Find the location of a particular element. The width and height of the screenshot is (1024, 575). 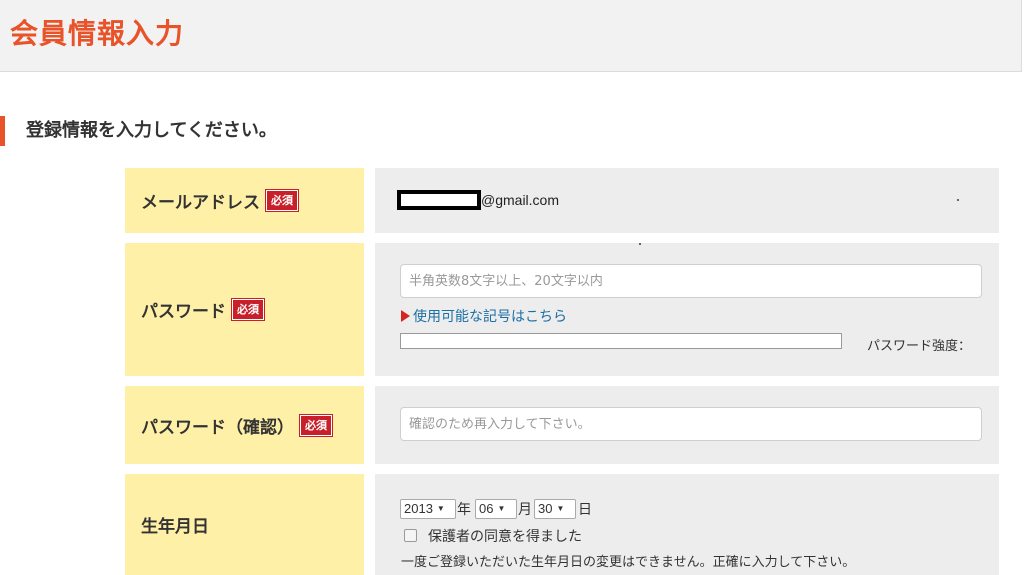

email-value-cell: @gmail.com is located at coordinates (687, 200).